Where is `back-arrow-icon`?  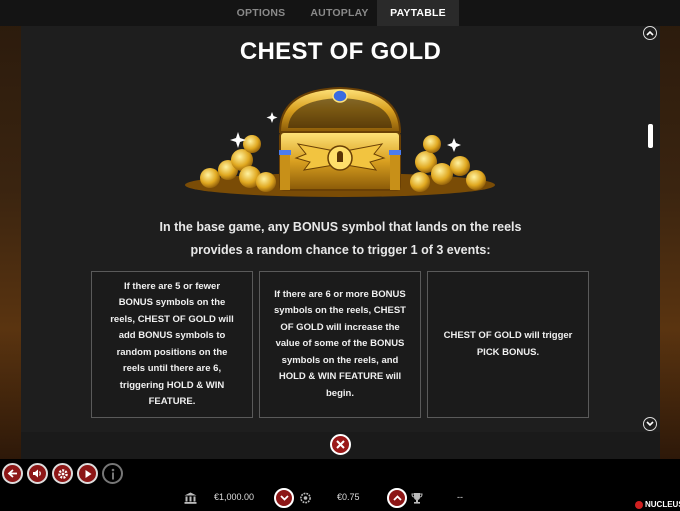 back-arrow-icon is located at coordinates (12, 473).